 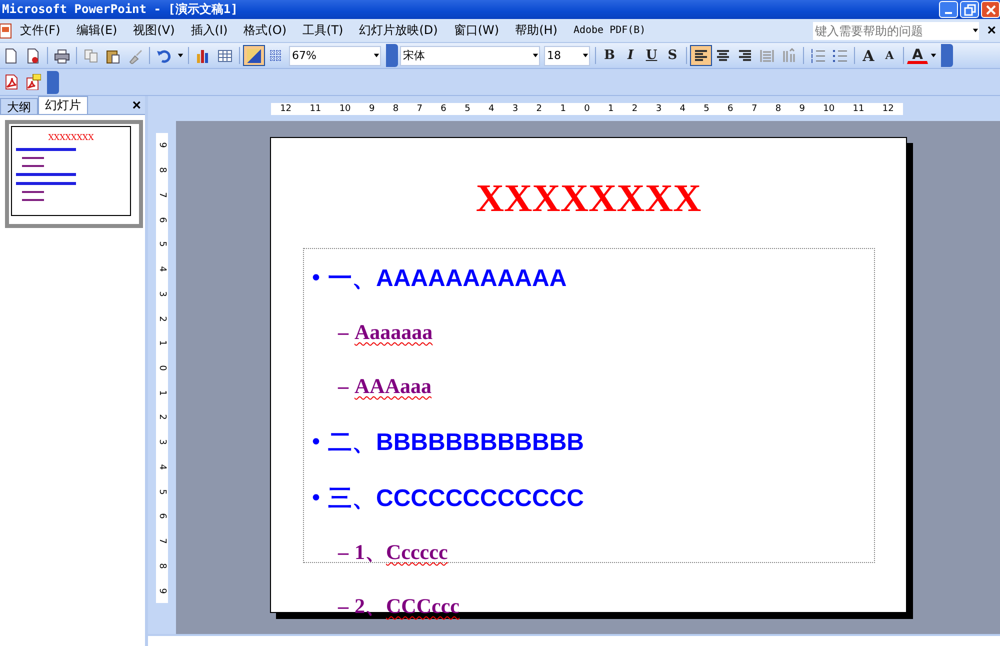 I want to click on thumbnail-title: XXXXXXXX, so click(x=71, y=137).